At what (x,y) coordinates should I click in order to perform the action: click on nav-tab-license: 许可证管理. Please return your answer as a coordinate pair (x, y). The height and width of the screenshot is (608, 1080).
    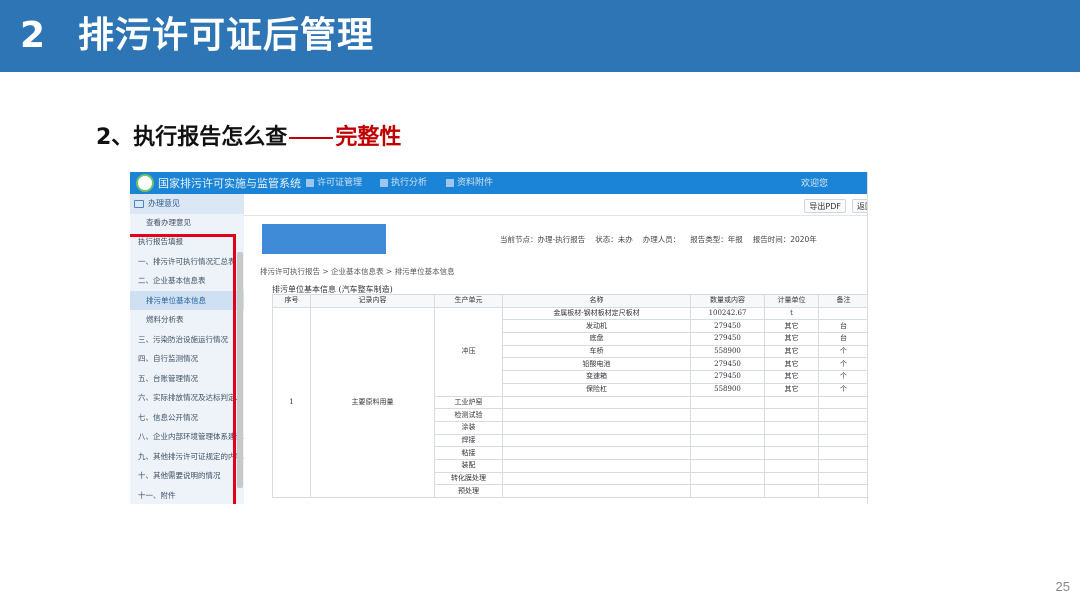
    Looking at the image, I should click on (334, 181).